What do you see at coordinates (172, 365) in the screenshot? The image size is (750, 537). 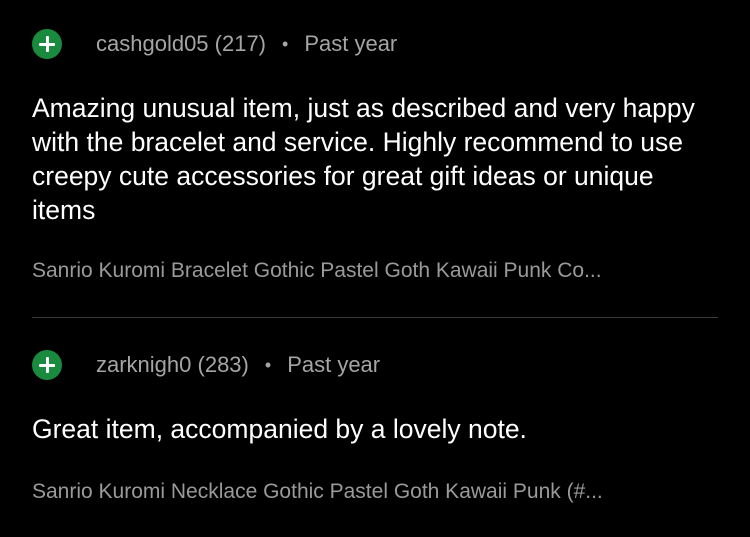 I see `reviewer-username: zarknigh0 (283)` at bounding box center [172, 365].